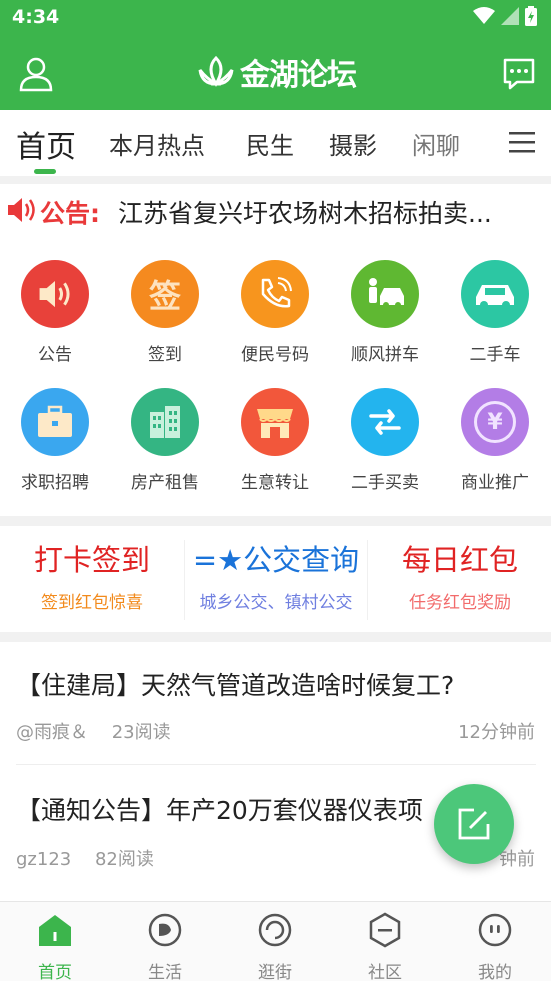 The width and height of the screenshot is (551, 981). What do you see at coordinates (496, 732) in the screenshot?
I see `post-time: 12分钟前` at bounding box center [496, 732].